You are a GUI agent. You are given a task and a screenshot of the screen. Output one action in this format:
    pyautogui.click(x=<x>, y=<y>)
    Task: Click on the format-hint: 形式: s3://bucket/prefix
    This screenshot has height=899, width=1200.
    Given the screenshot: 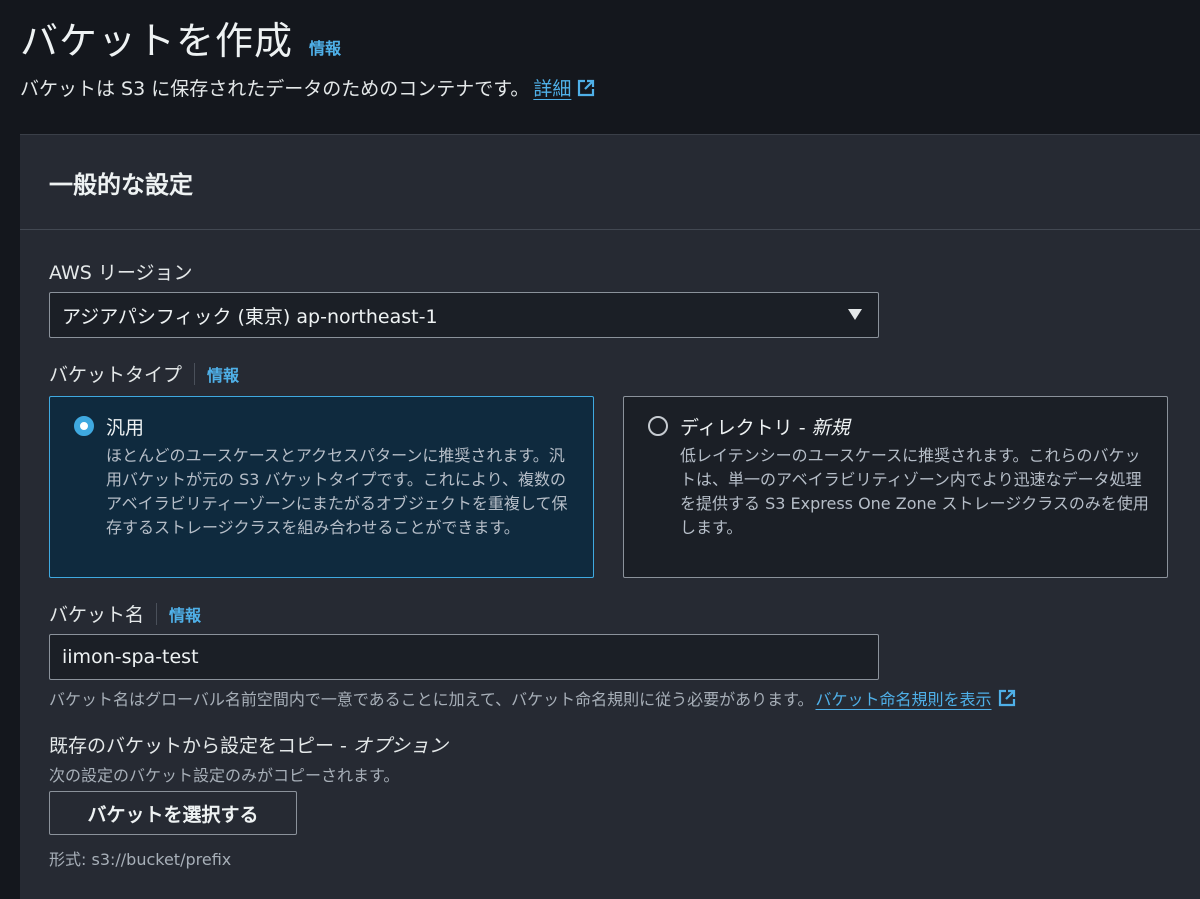 What is the action you would take?
    pyautogui.click(x=140, y=859)
    